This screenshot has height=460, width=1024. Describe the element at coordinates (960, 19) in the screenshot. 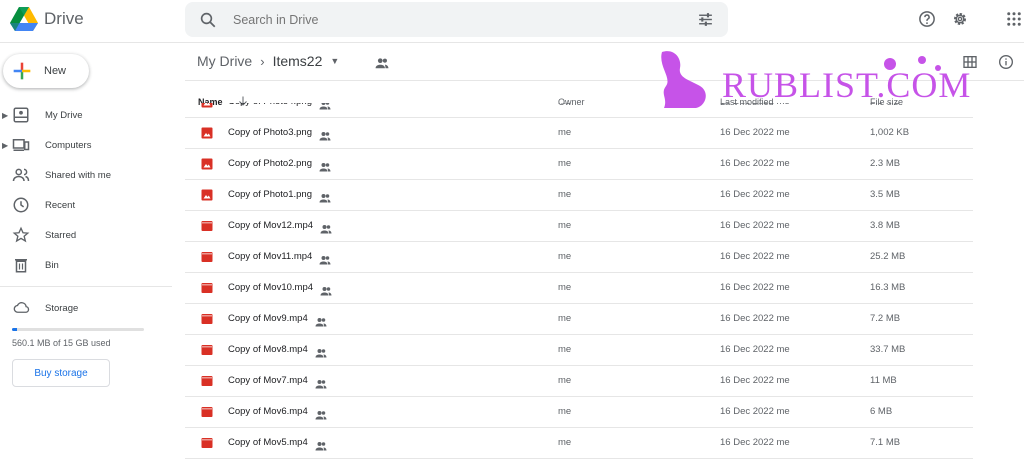

I see `gear-icon` at that location.